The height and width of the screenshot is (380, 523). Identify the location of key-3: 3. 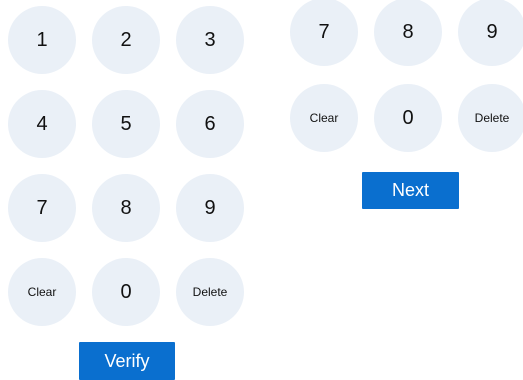
(210, 40).